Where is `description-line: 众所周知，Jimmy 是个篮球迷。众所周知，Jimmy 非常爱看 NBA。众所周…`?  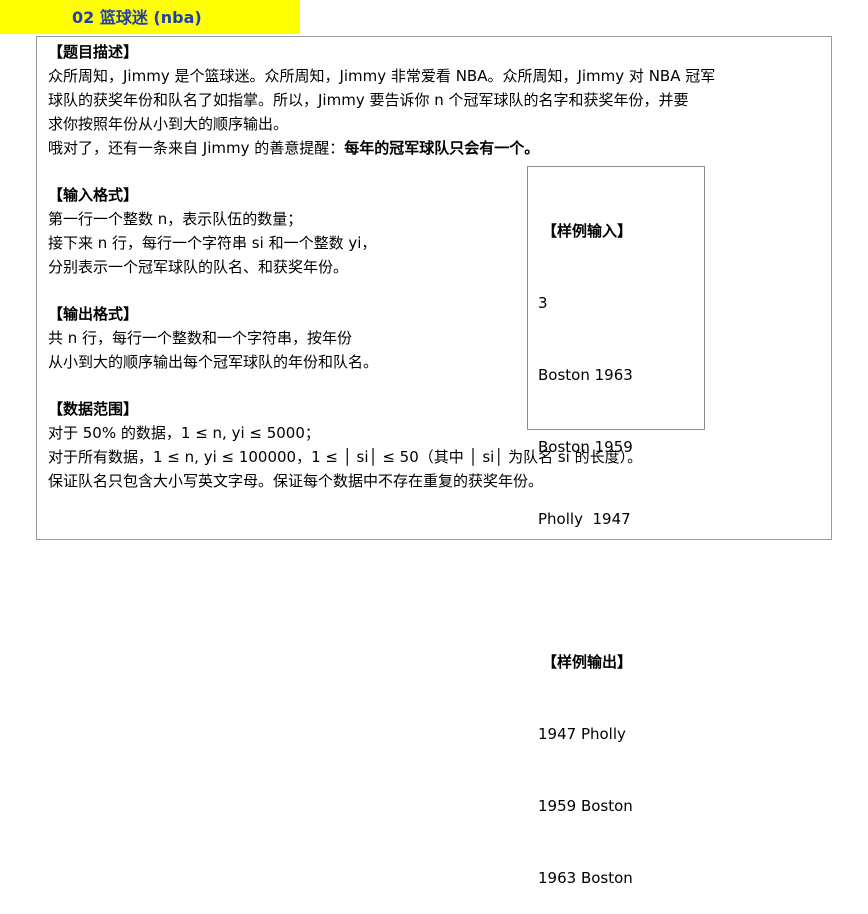 description-line: 众所周知，Jimmy 是个篮球迷。众所周知，Jimmy 非常爱看 NBA。众所周… is located at coordinates (382, 76).